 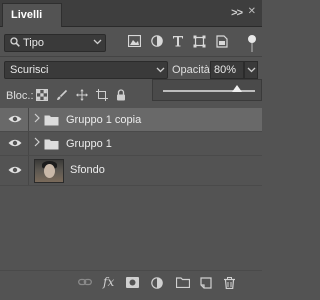 I want to click on layers-bottom-toolbar: fx, so click(x=131, y=283).